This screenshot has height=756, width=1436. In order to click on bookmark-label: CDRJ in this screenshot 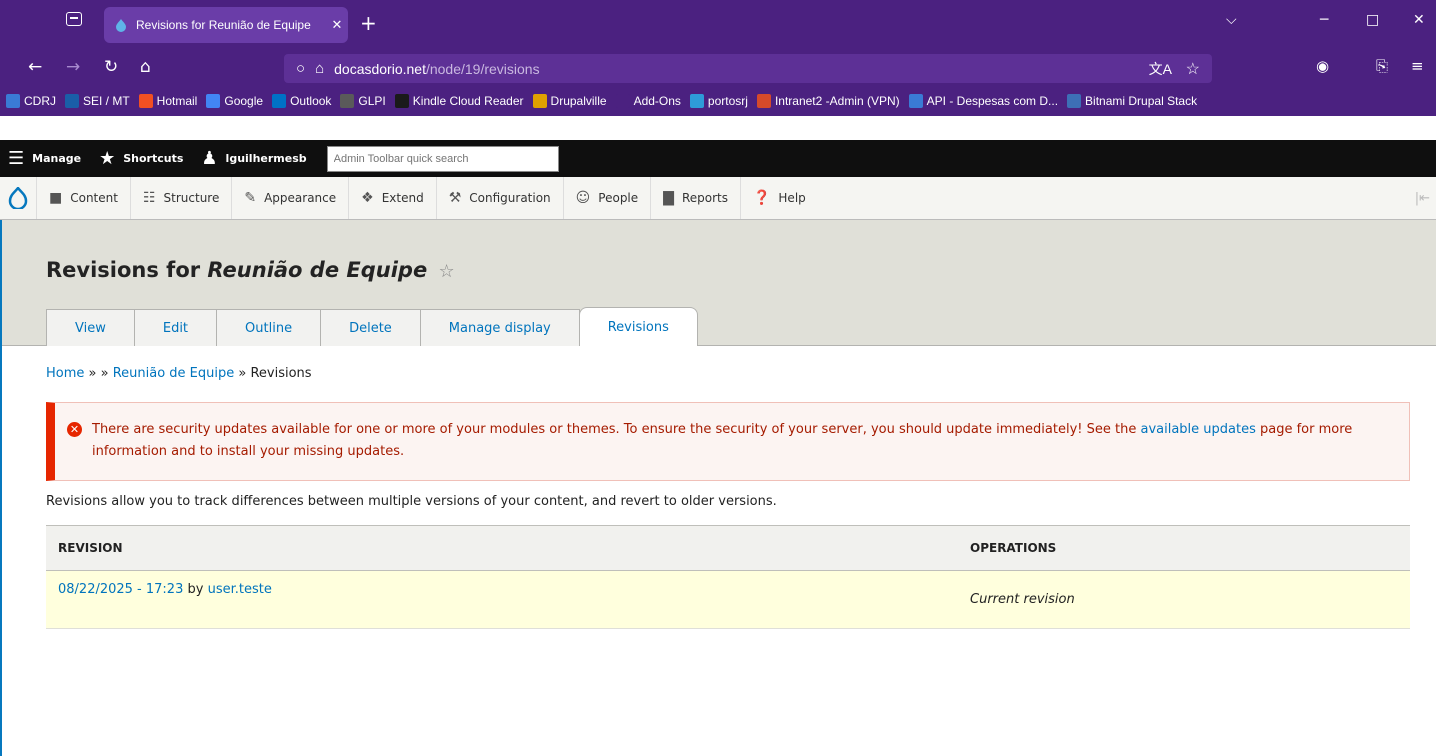, I will do `click(40, 101)`.